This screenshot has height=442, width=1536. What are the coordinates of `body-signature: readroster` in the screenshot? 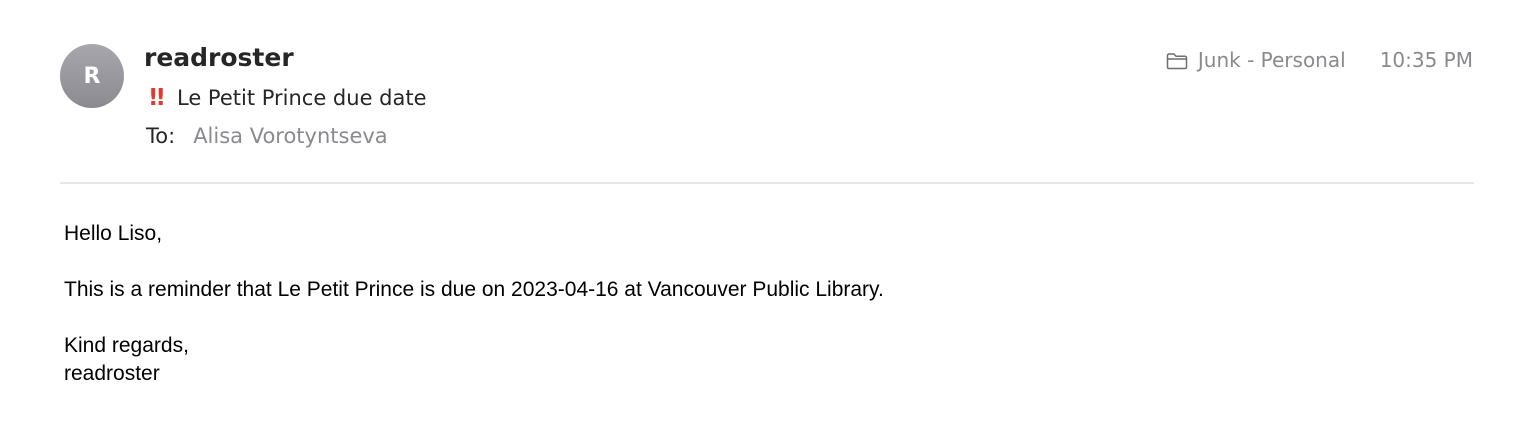 It's located at (112, 373).